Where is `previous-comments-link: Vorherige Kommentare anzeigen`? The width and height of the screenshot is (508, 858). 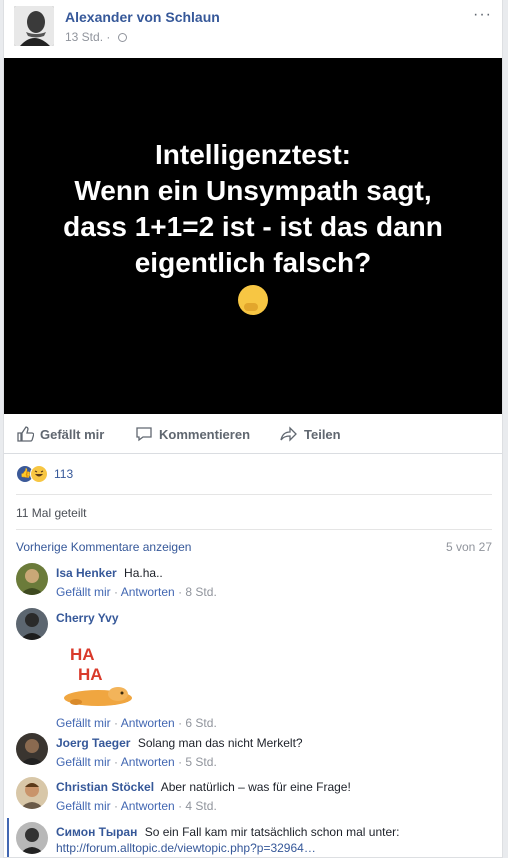 previous-comments-link: Vorherige Kommentare anzeigen is located at coordinates (103, 547).